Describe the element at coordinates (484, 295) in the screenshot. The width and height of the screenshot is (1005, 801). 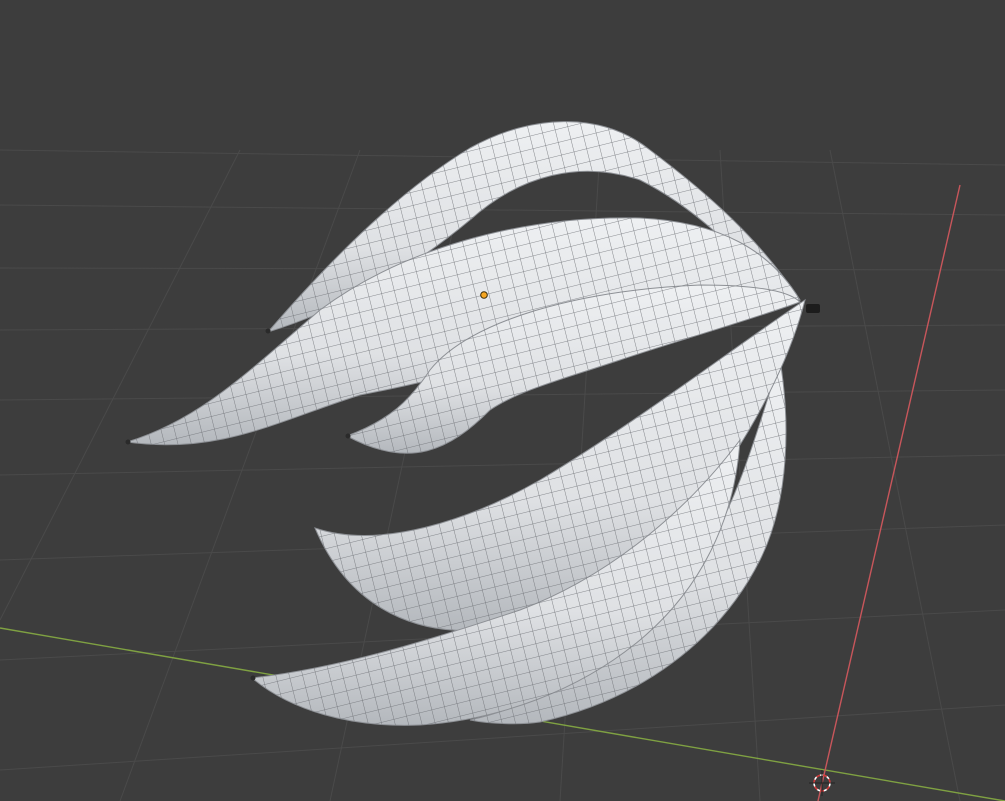
I see `object-origin-icon` at that location.